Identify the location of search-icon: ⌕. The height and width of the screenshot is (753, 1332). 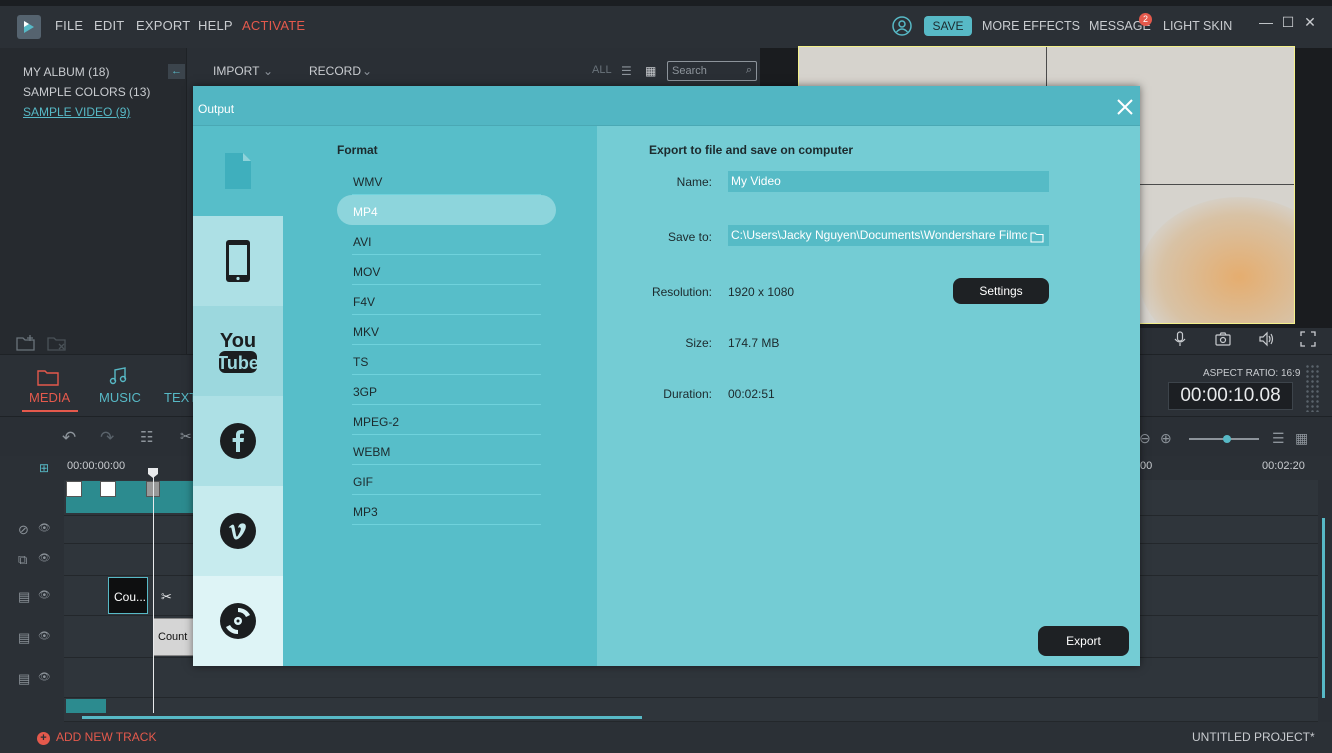
(749, 70).